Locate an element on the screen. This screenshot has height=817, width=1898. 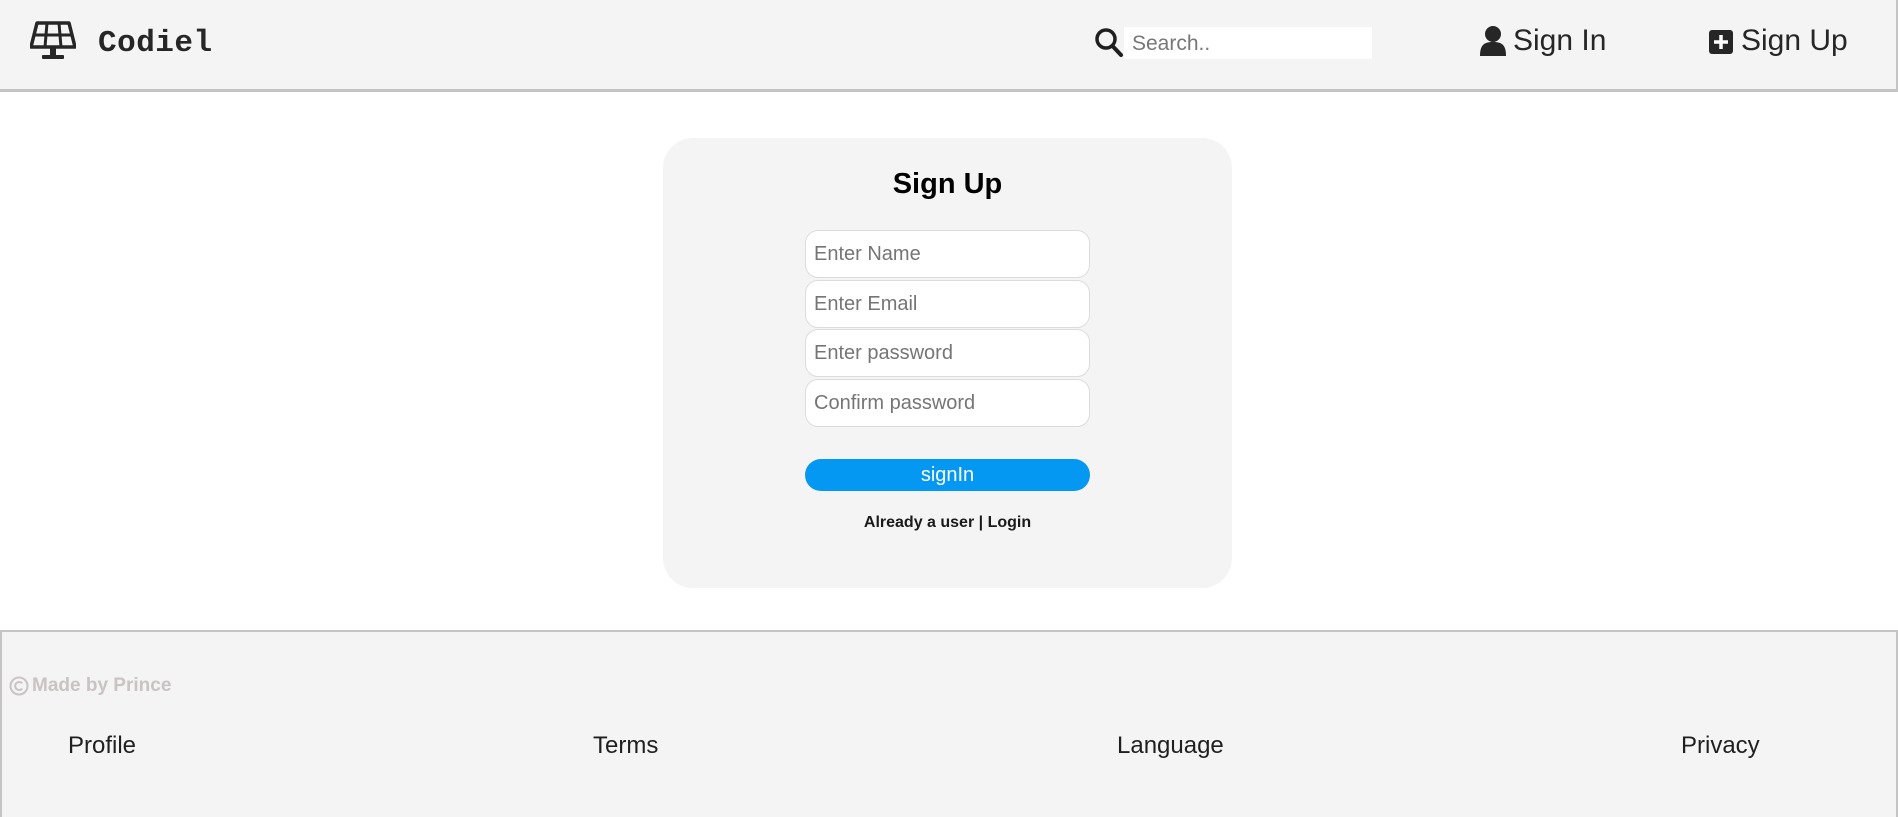
form-title: Sign Up is located at coordinates (947, 184).